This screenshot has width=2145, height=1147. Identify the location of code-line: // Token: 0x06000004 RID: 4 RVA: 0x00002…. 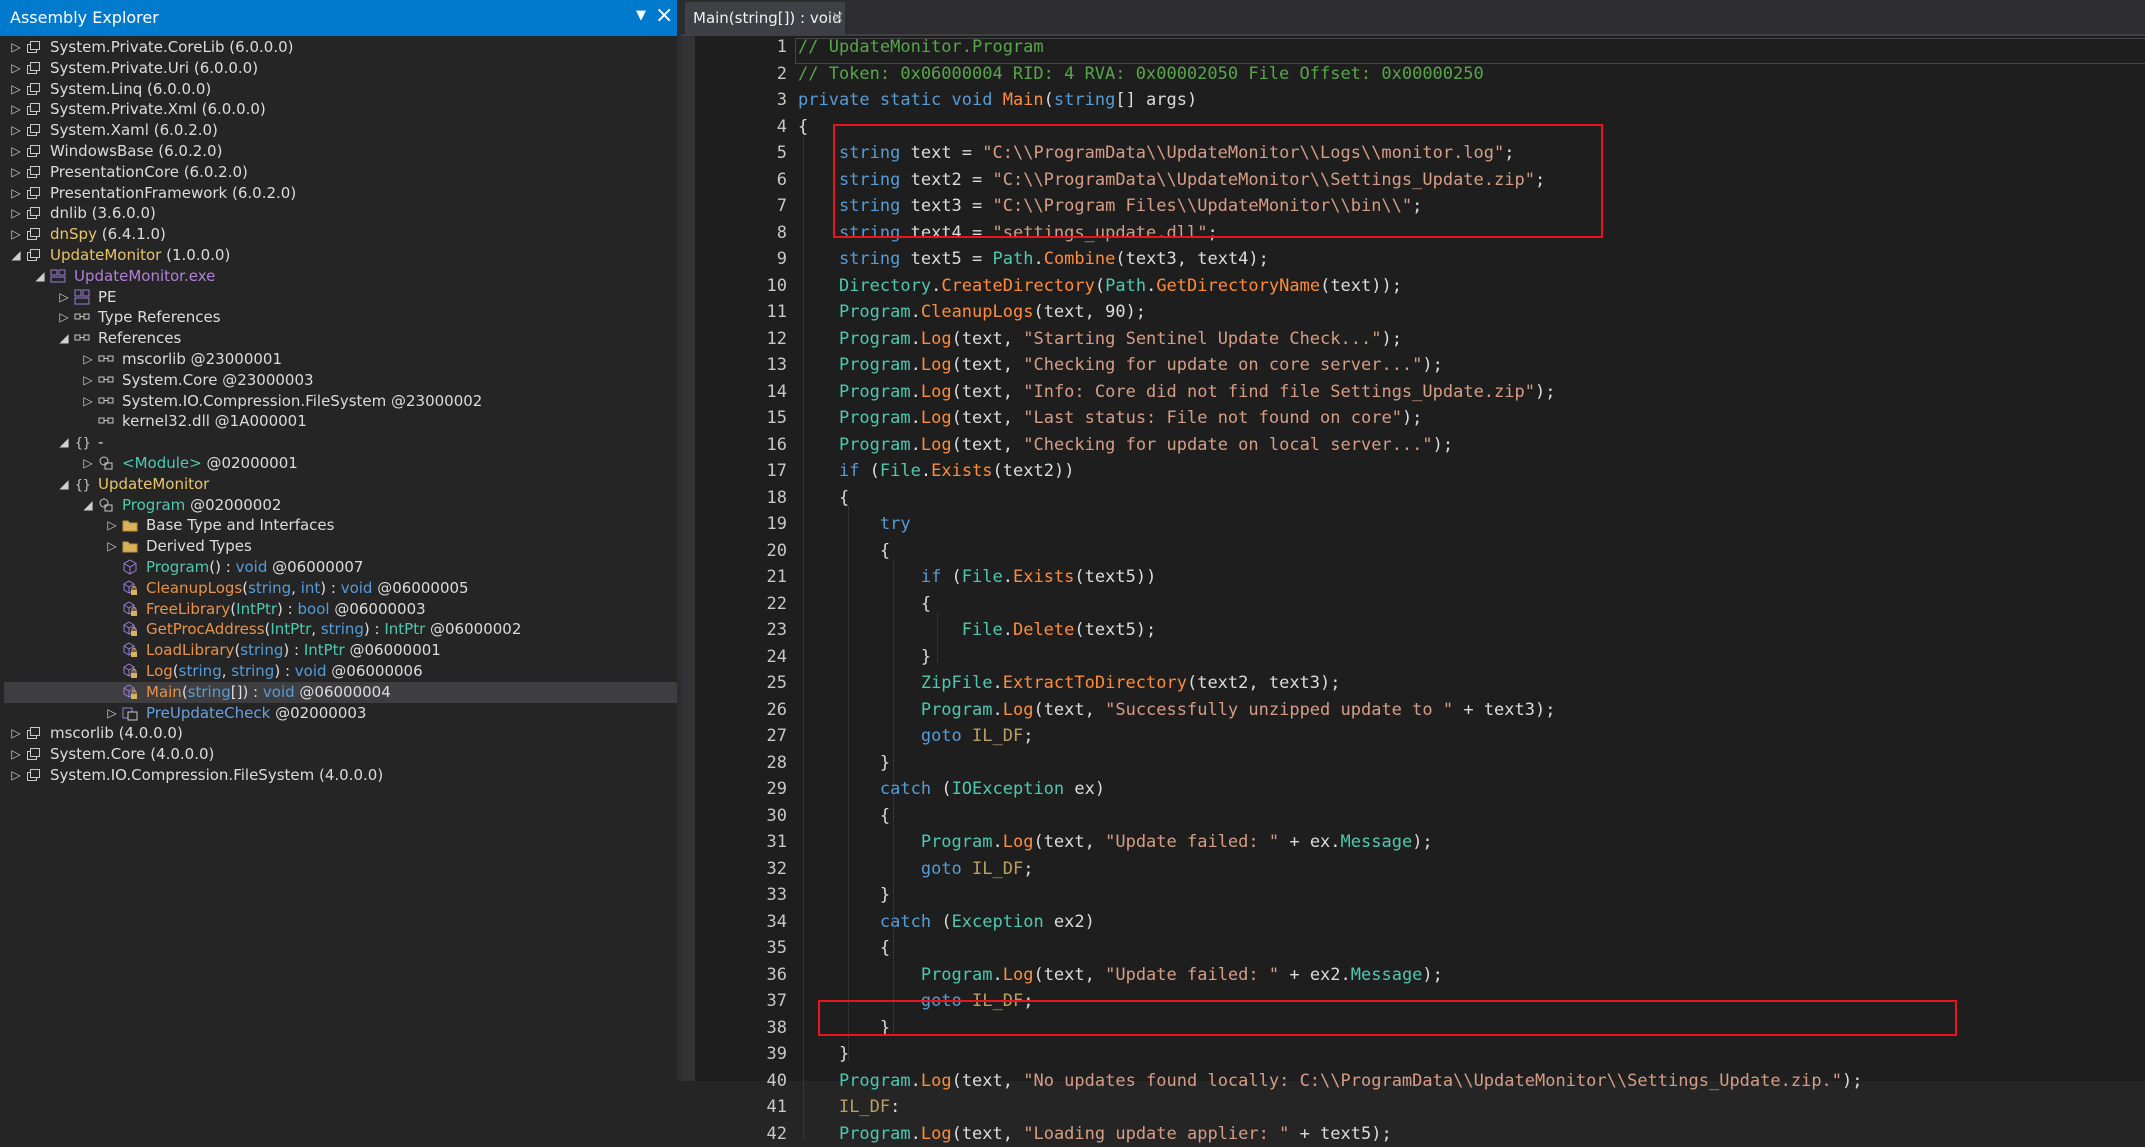
(1141, 74).